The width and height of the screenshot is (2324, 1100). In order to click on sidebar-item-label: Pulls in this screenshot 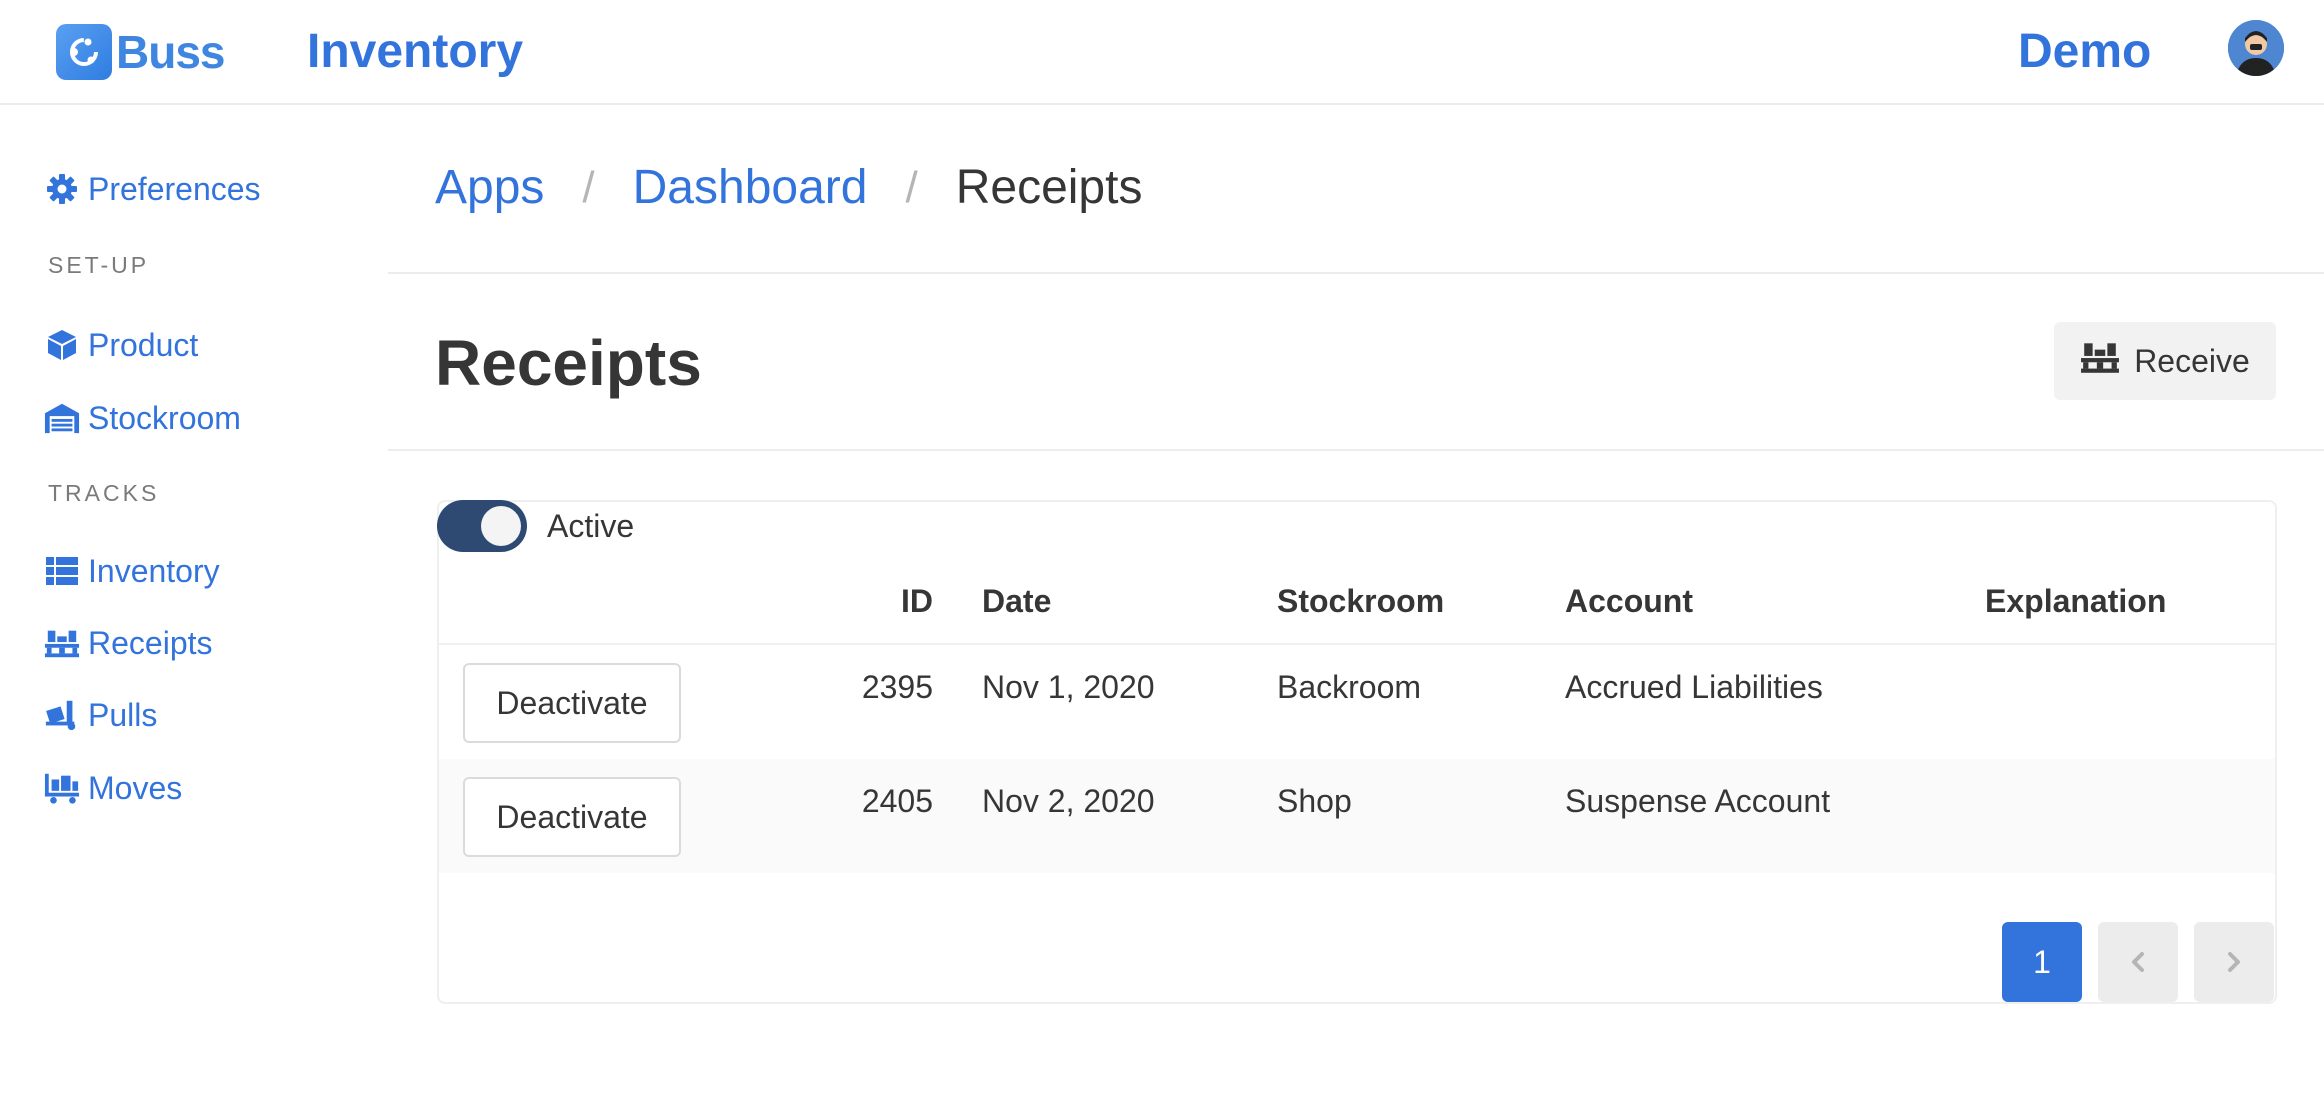, I will do `click(123, 714)`.